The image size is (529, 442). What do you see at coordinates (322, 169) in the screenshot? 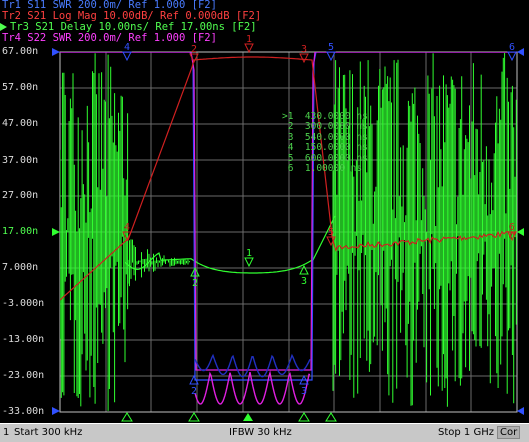
I see `marker-table-row: 6 1.00000 ns` at bounding box center [322, 169].